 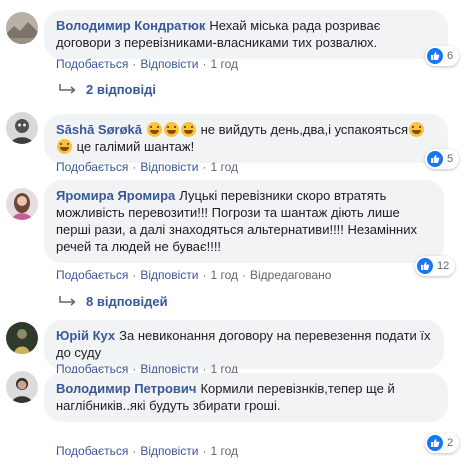 I want to click on reaction-count: 6, so click(x=442, y=56).